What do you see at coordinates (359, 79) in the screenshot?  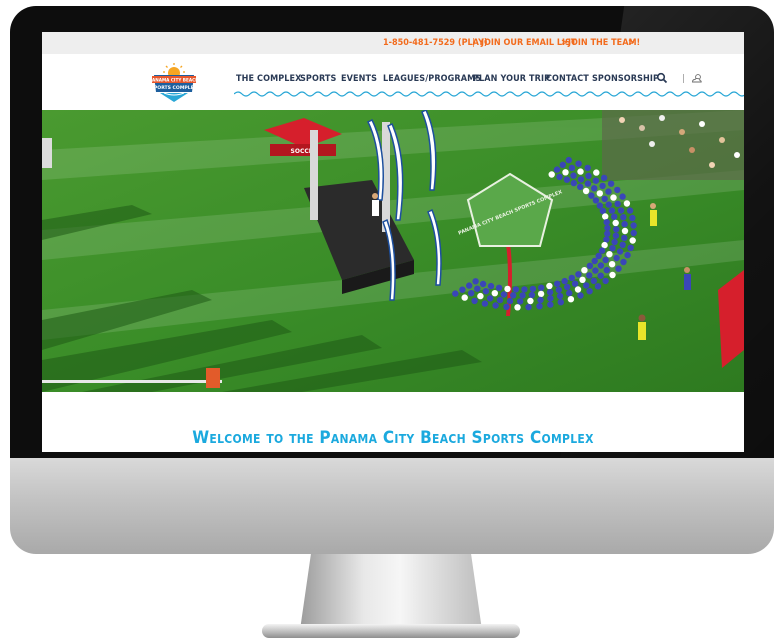 I see `nav-item-events: EVENTS` at bounding box center [359, 79].